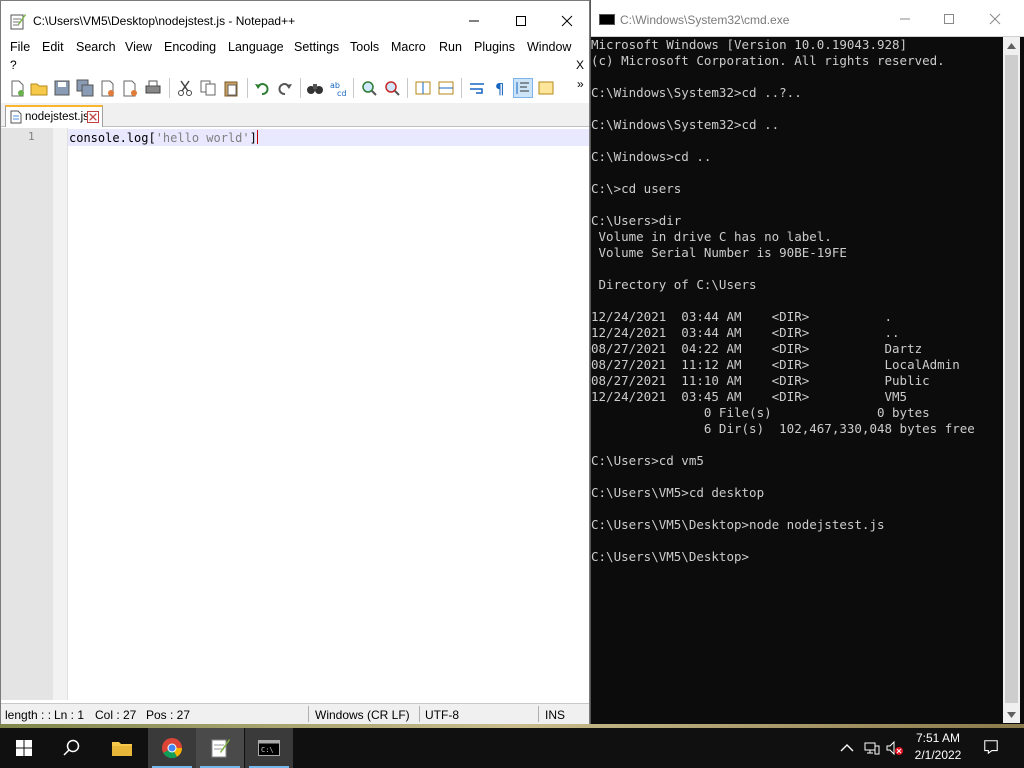 This screenshot has height=768, width=1024. What do you see at coordinates (53, 47) in the screenshot?
I see `menu-edit: Edit` at bounding box center [53, 47].